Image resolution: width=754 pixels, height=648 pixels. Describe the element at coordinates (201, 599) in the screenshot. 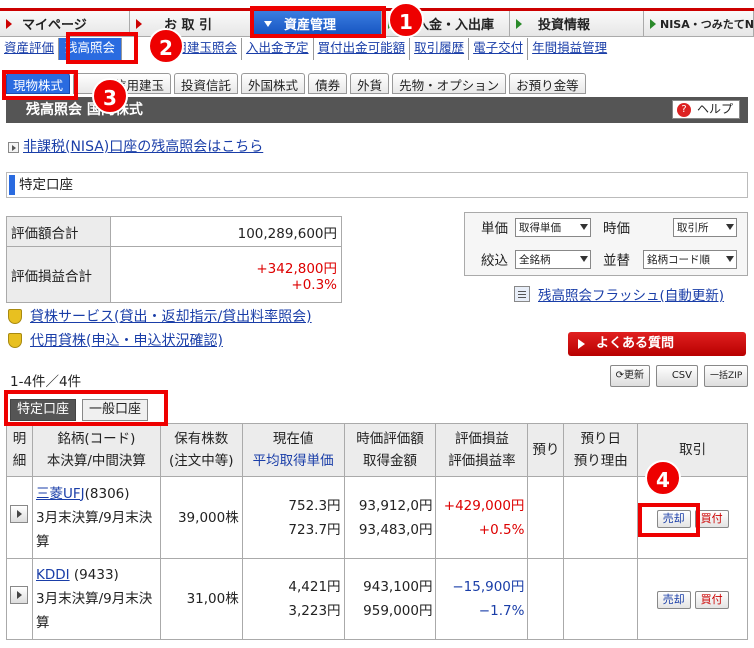

I see `qty: 31,00株` at that location.